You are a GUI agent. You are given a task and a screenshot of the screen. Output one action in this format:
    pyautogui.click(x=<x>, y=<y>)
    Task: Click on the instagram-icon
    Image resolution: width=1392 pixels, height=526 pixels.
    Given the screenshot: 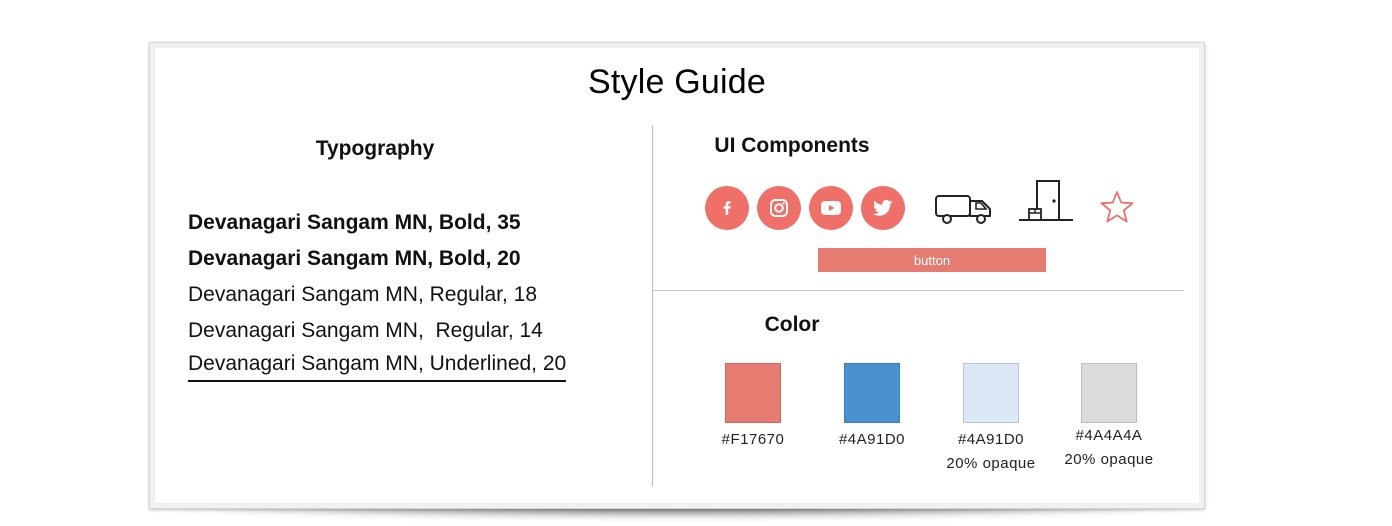 What is the action you would take?
    pyautogui.click(x=779, y=208)
    